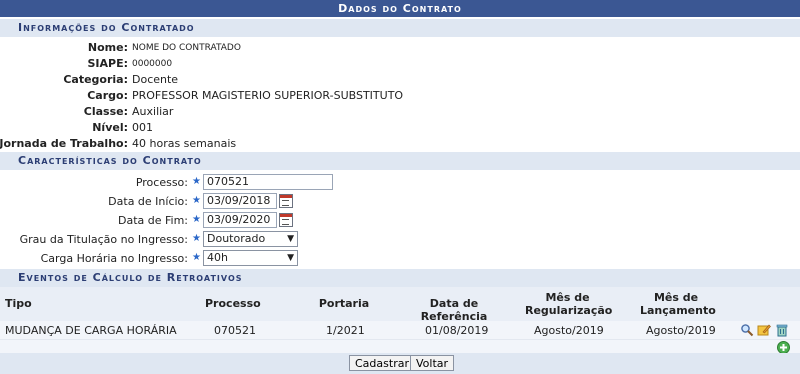 Image resolution: width=800 pixels, height=374 pixels. I want to click on processo-input: 070521, so click(268, 182).